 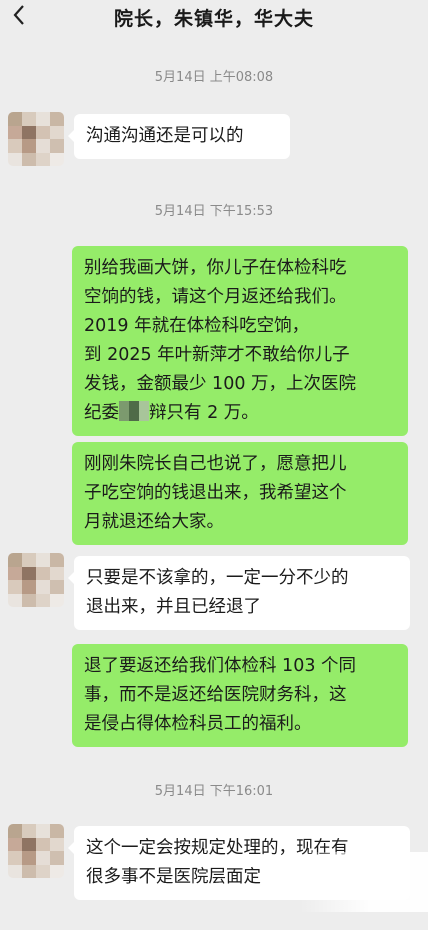 What do you see at coordinates (214, 791) in the screenshot?
I see `timestamp: 5月14日 下午16:01` at bounding box center [214, 791].